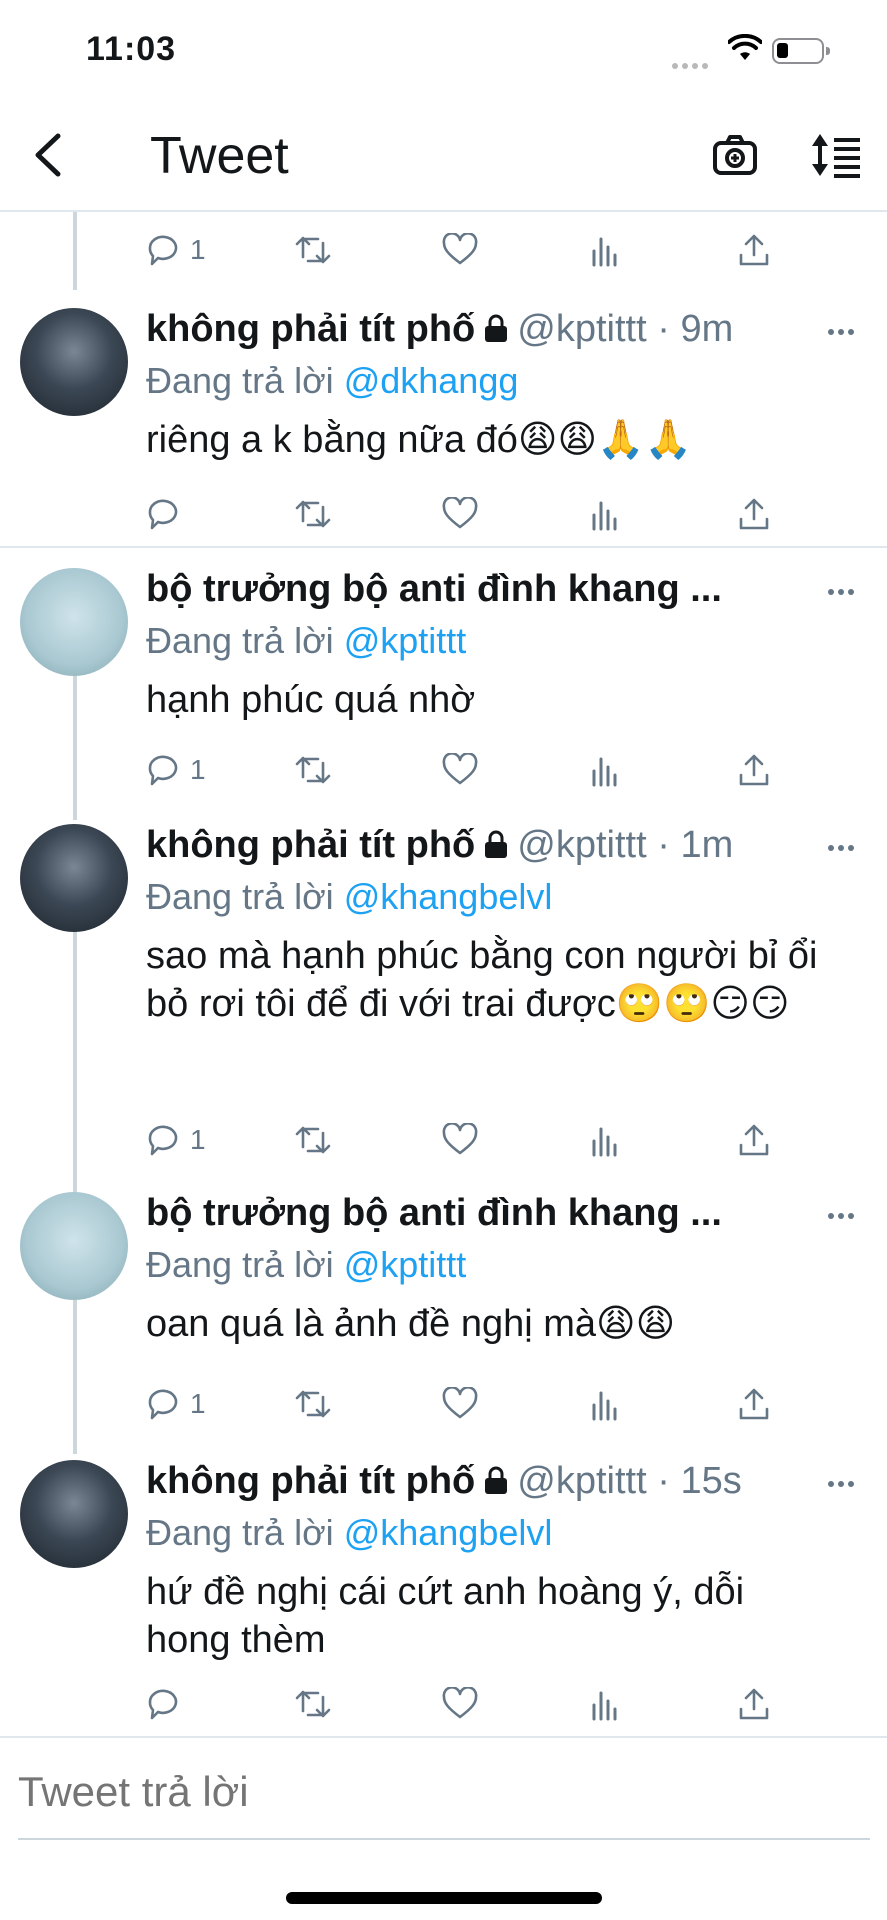 The height and width of the screenshot is (1920, 887). I want to click on tweet-text: oan quá là ảnh đề nghị mà😩😩, so click(411, 1324).